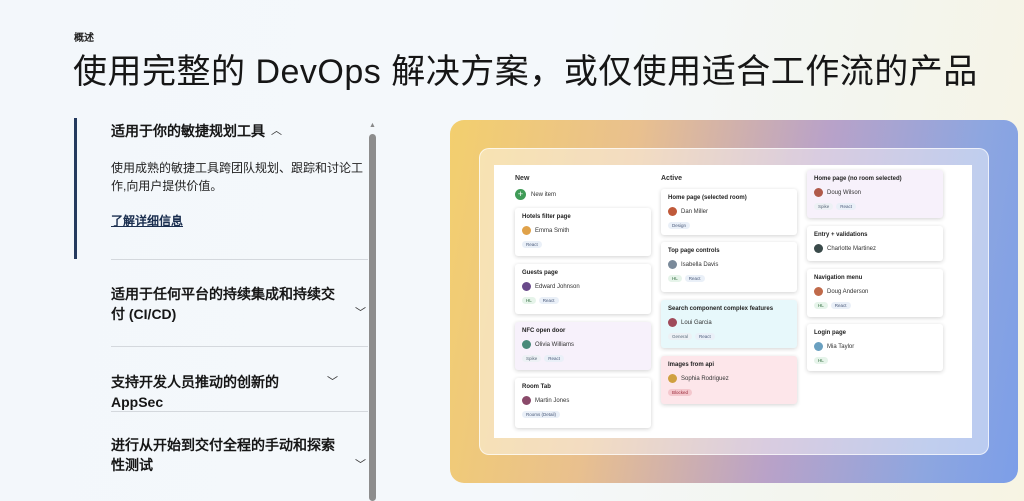  I want to click on scrollbar-thumb, so click(372, 317).